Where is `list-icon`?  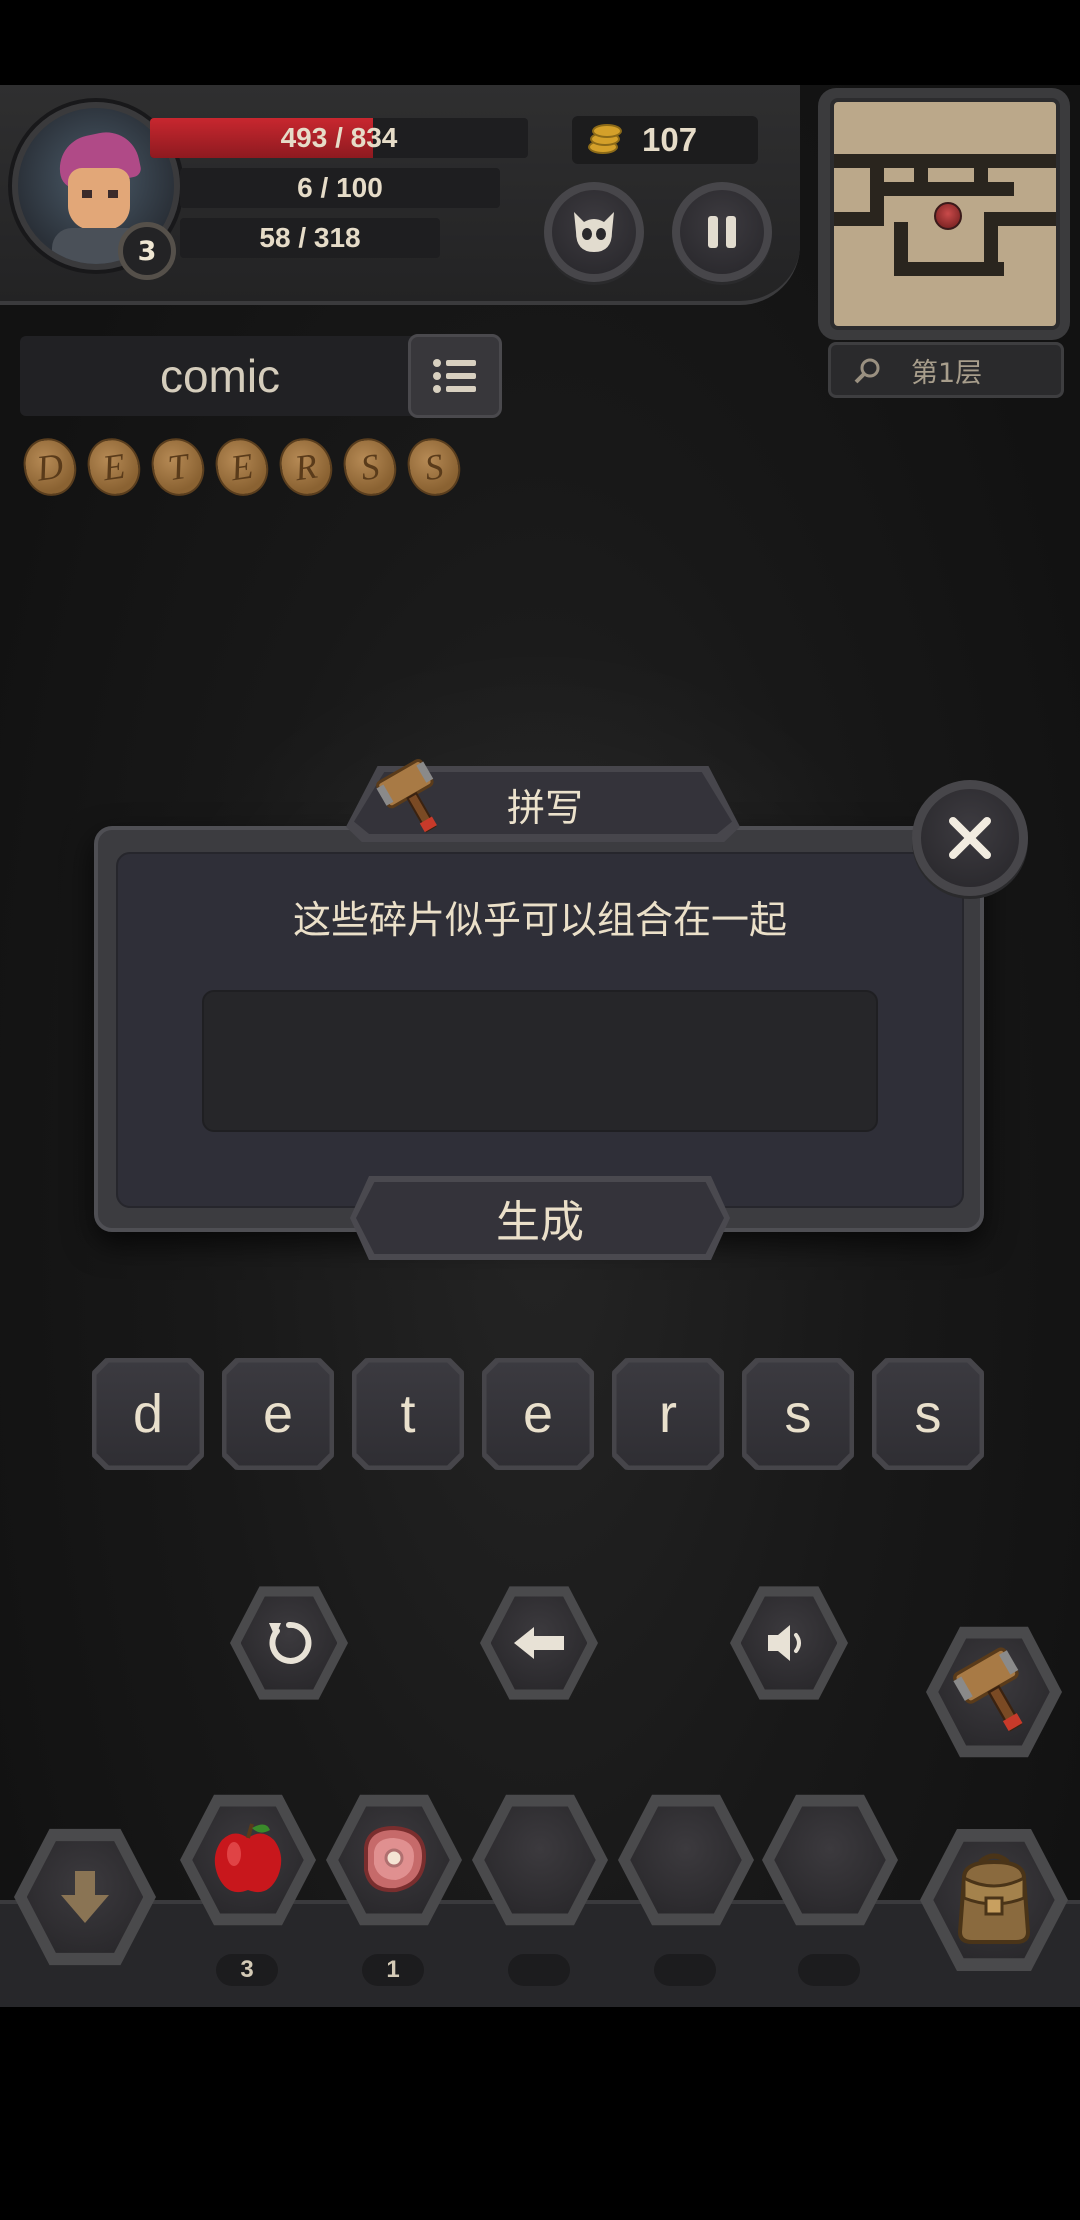
list-icon is located at coordinates (454, 376).